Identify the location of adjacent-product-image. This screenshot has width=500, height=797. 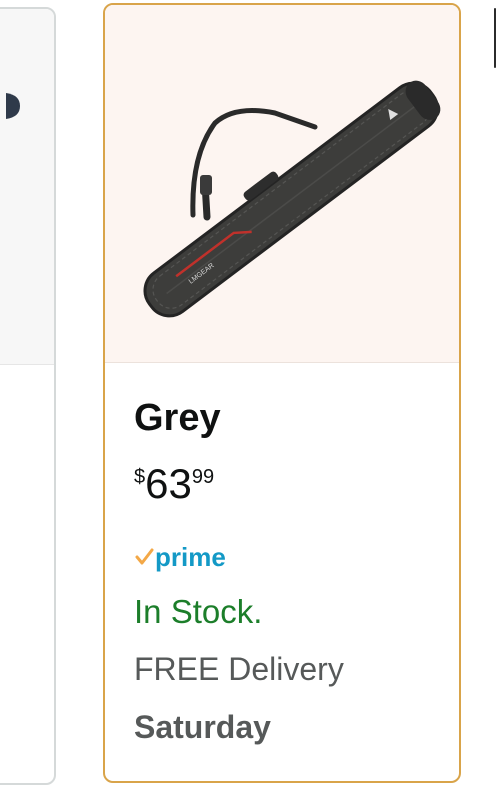
(27, 187).